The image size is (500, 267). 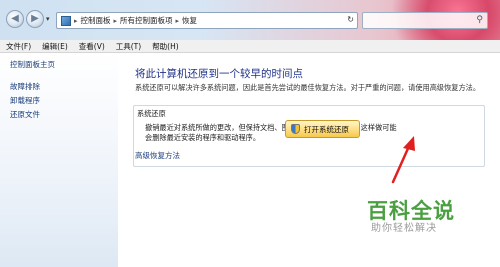 What do you see at coordinates (25, 100) in the screenshot?
I see `sidebar-item-uninstall-program: 卸载程序` at bounding box center [25, 100].